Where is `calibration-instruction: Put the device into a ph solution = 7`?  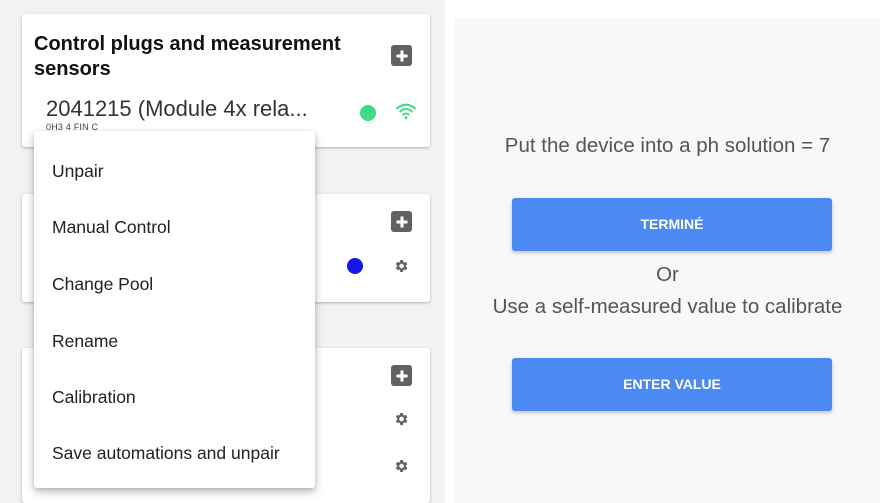 calibration-instruction: Put the device into a ph solution = 7 is located at coordinates (667, 145).